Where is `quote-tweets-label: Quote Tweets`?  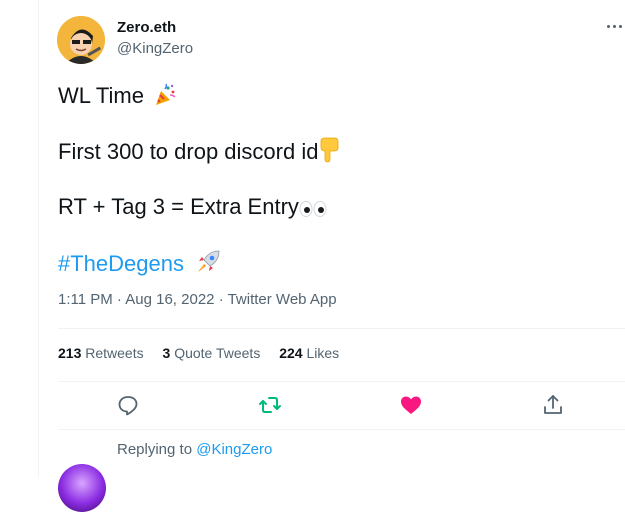 quote-tweets-label: Quote Tweets is located at coordinates (217, 353).